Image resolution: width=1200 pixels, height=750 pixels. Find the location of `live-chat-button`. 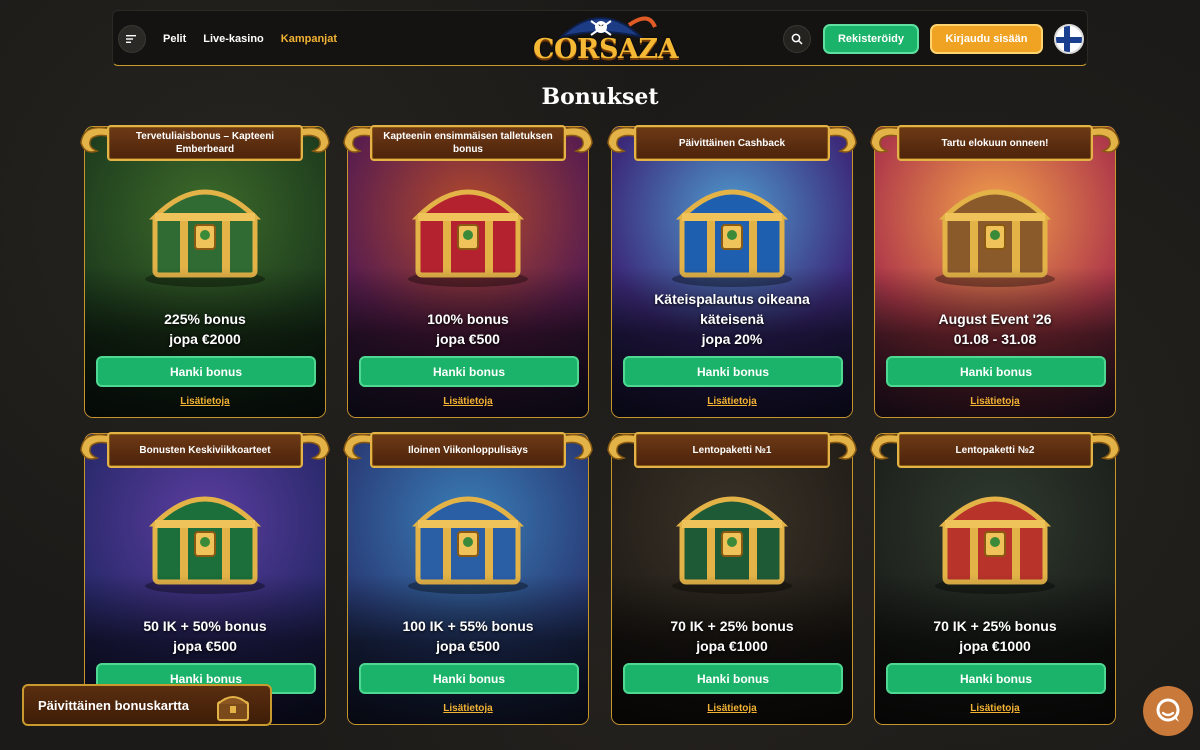

live-chat-button is located at coordinates (1168, 711).